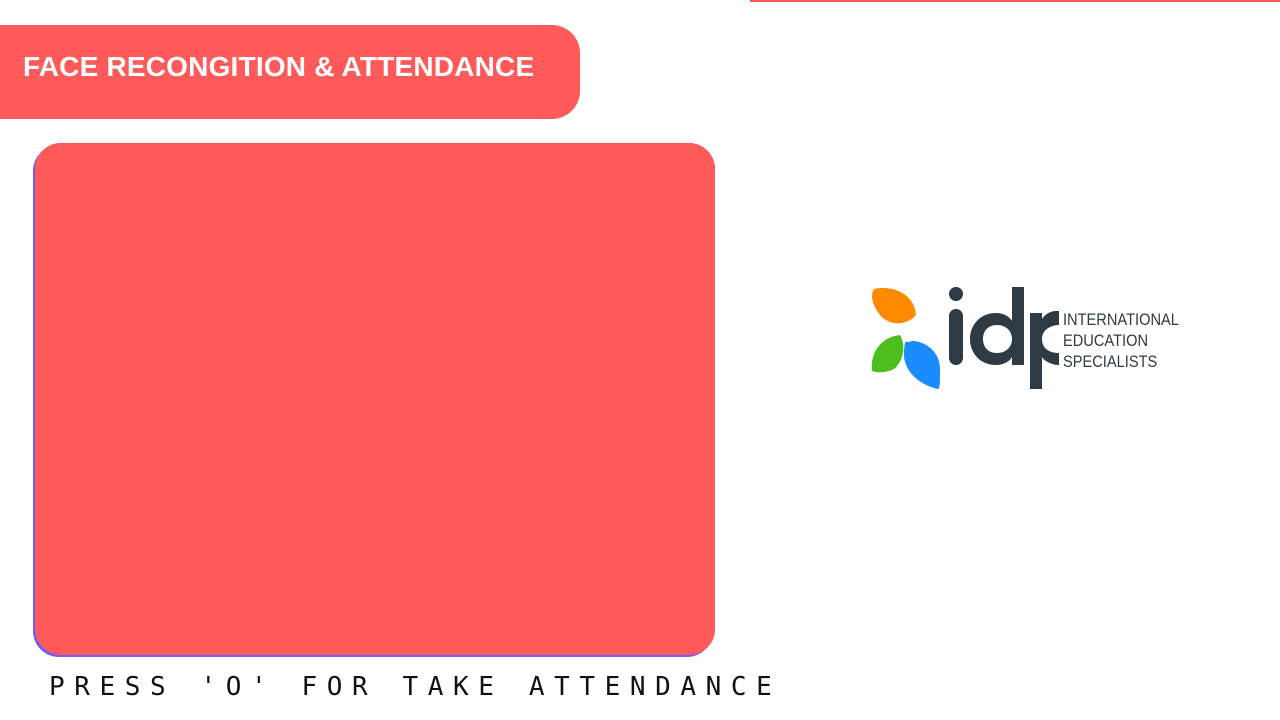 This screenshot has height=720, width=1280. What do you see at coordinates (1004, 338) in the screenshot?
I see `idp-wordmark` at bounding box center [1004, 338].